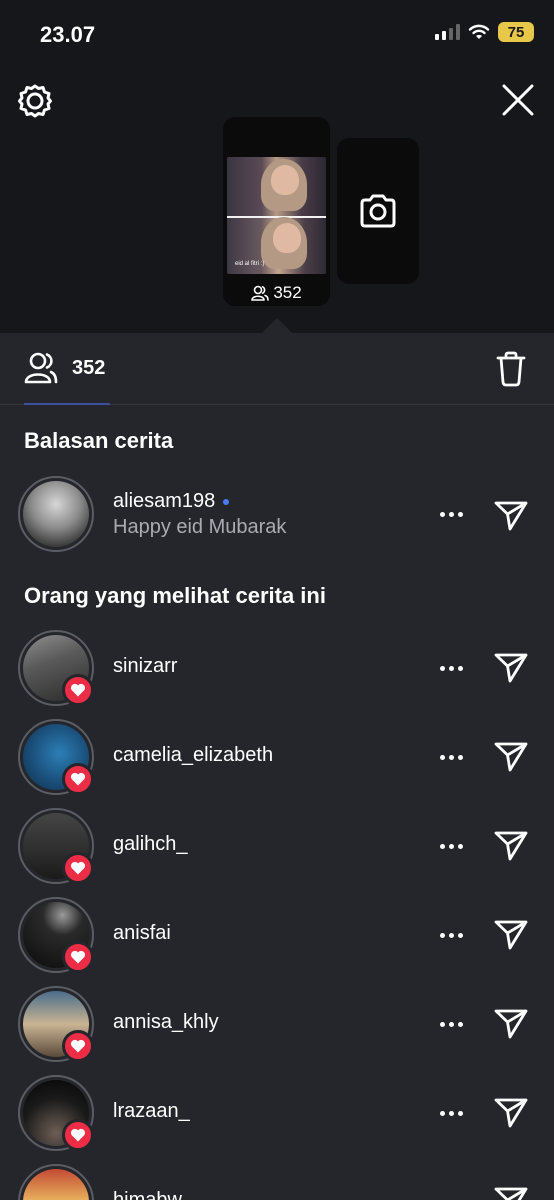 This screenshot has width=554, height=1200. What do you see at coordinates (151, 1111) in the screenshot?
I see `viewer-username: lrazaan_` at bounding box center [151, 1111].